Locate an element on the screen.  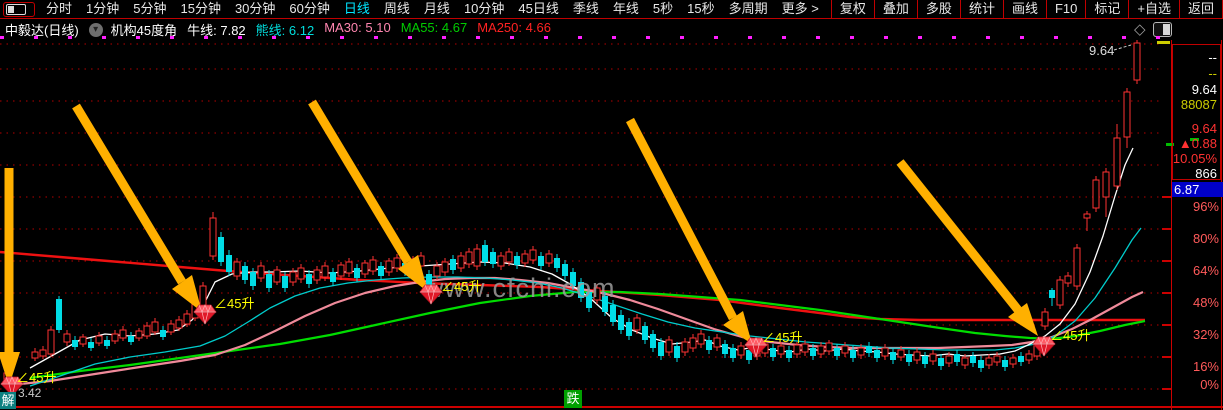
diamond-tool-icon: ◇ is located at coordinates (1140, 29).